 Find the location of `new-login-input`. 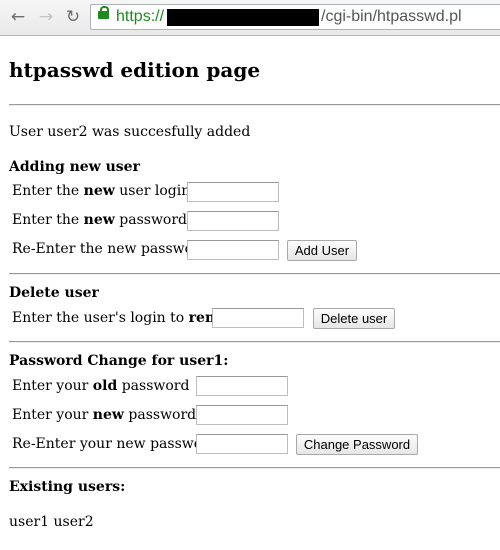

new-login-input is located at coordinates (233, 192).